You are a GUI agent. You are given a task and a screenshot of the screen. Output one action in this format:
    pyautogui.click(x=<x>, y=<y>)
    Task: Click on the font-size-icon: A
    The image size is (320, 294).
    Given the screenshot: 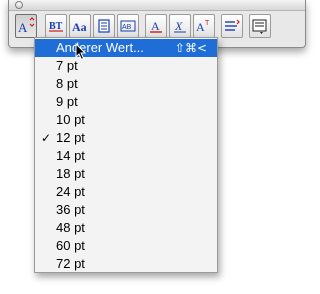 What is the action you would take?
    pyautogui.click(x=26, y=26)
    